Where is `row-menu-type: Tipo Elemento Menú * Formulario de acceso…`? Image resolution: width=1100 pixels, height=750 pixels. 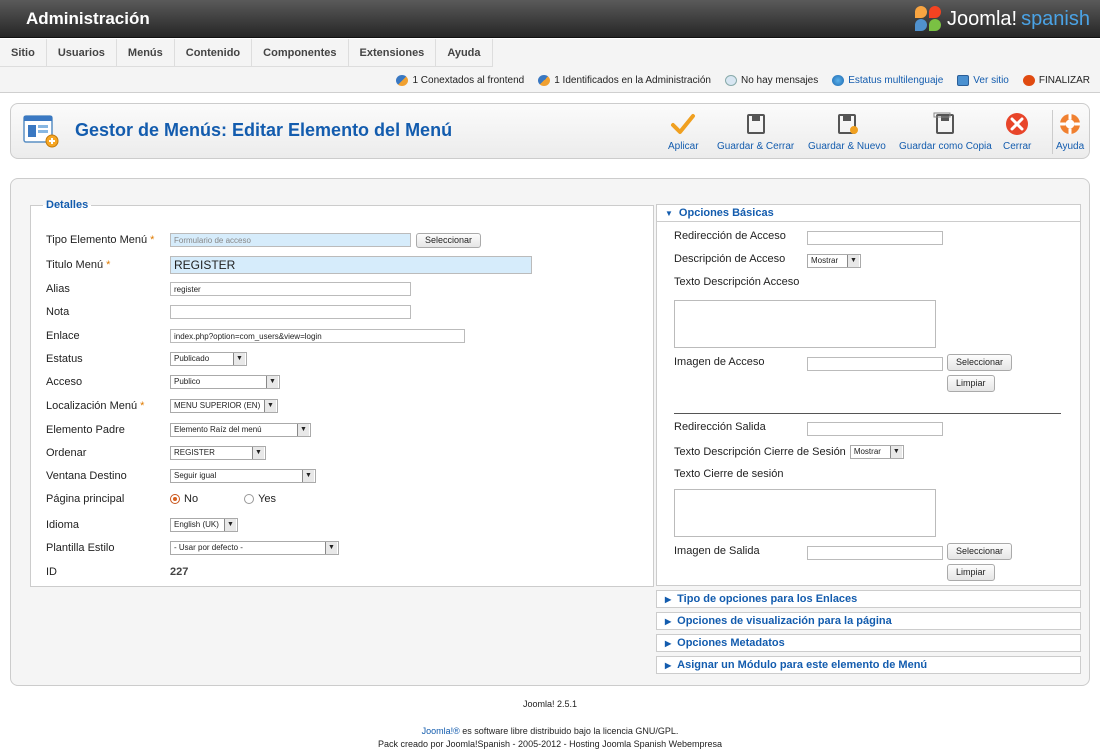 row-menu-type: Tipo Elemento Menú * Formulario de acceso… is located at coordinates (264, 240).